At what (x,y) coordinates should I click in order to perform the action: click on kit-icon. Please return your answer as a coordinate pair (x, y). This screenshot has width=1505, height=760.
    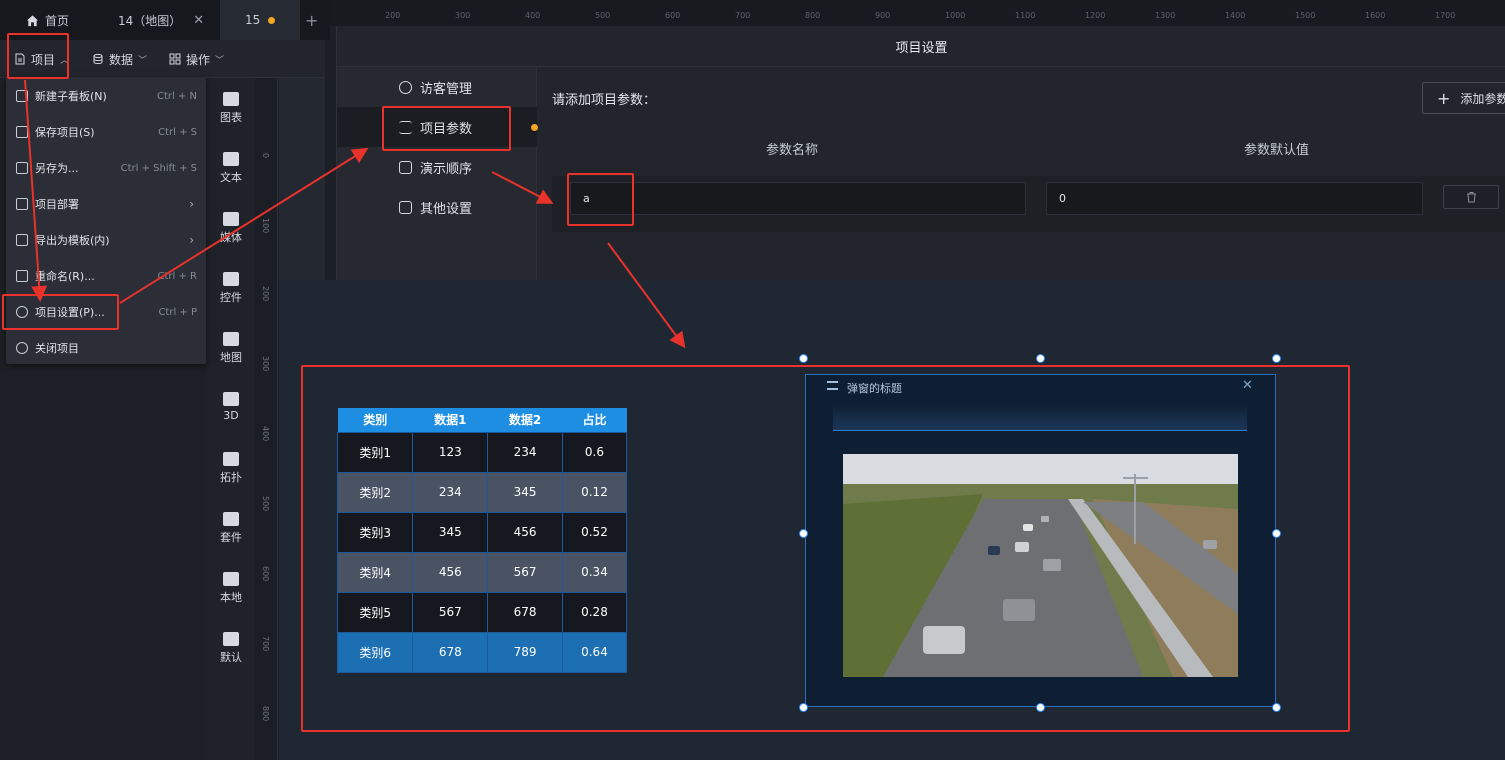
    Looking at the image, I should click on (231, 519).